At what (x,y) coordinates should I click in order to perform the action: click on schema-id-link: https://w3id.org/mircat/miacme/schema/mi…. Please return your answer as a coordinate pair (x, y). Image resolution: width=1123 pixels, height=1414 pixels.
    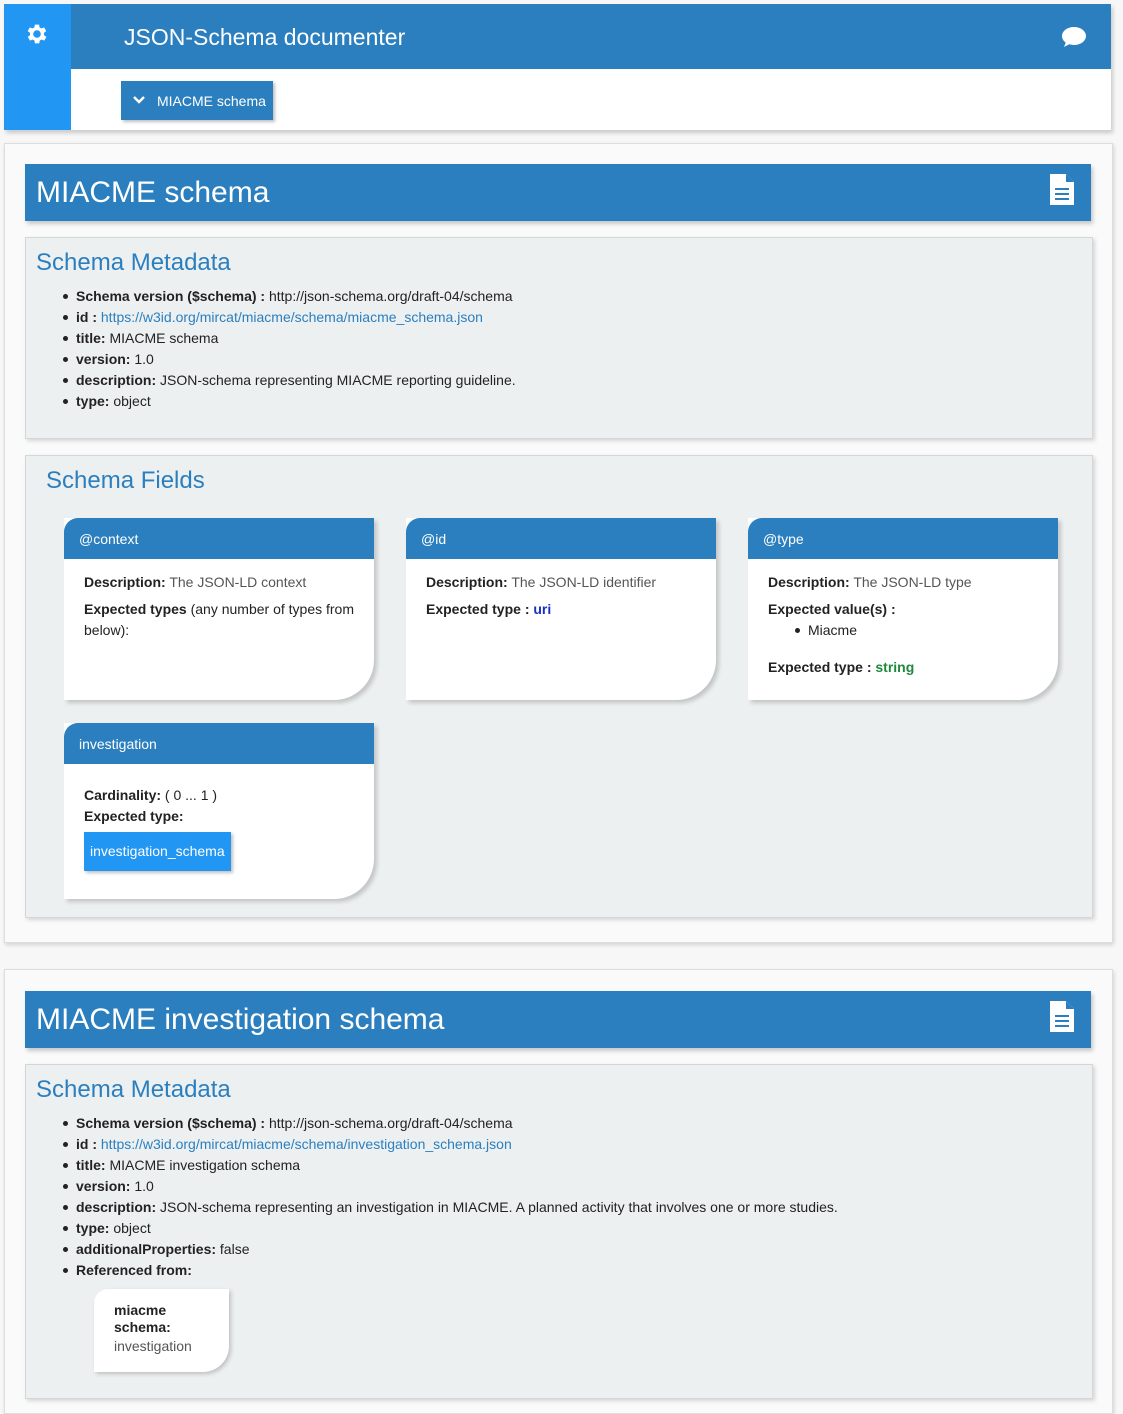
    Looking at the image, I should click on (292, 317).